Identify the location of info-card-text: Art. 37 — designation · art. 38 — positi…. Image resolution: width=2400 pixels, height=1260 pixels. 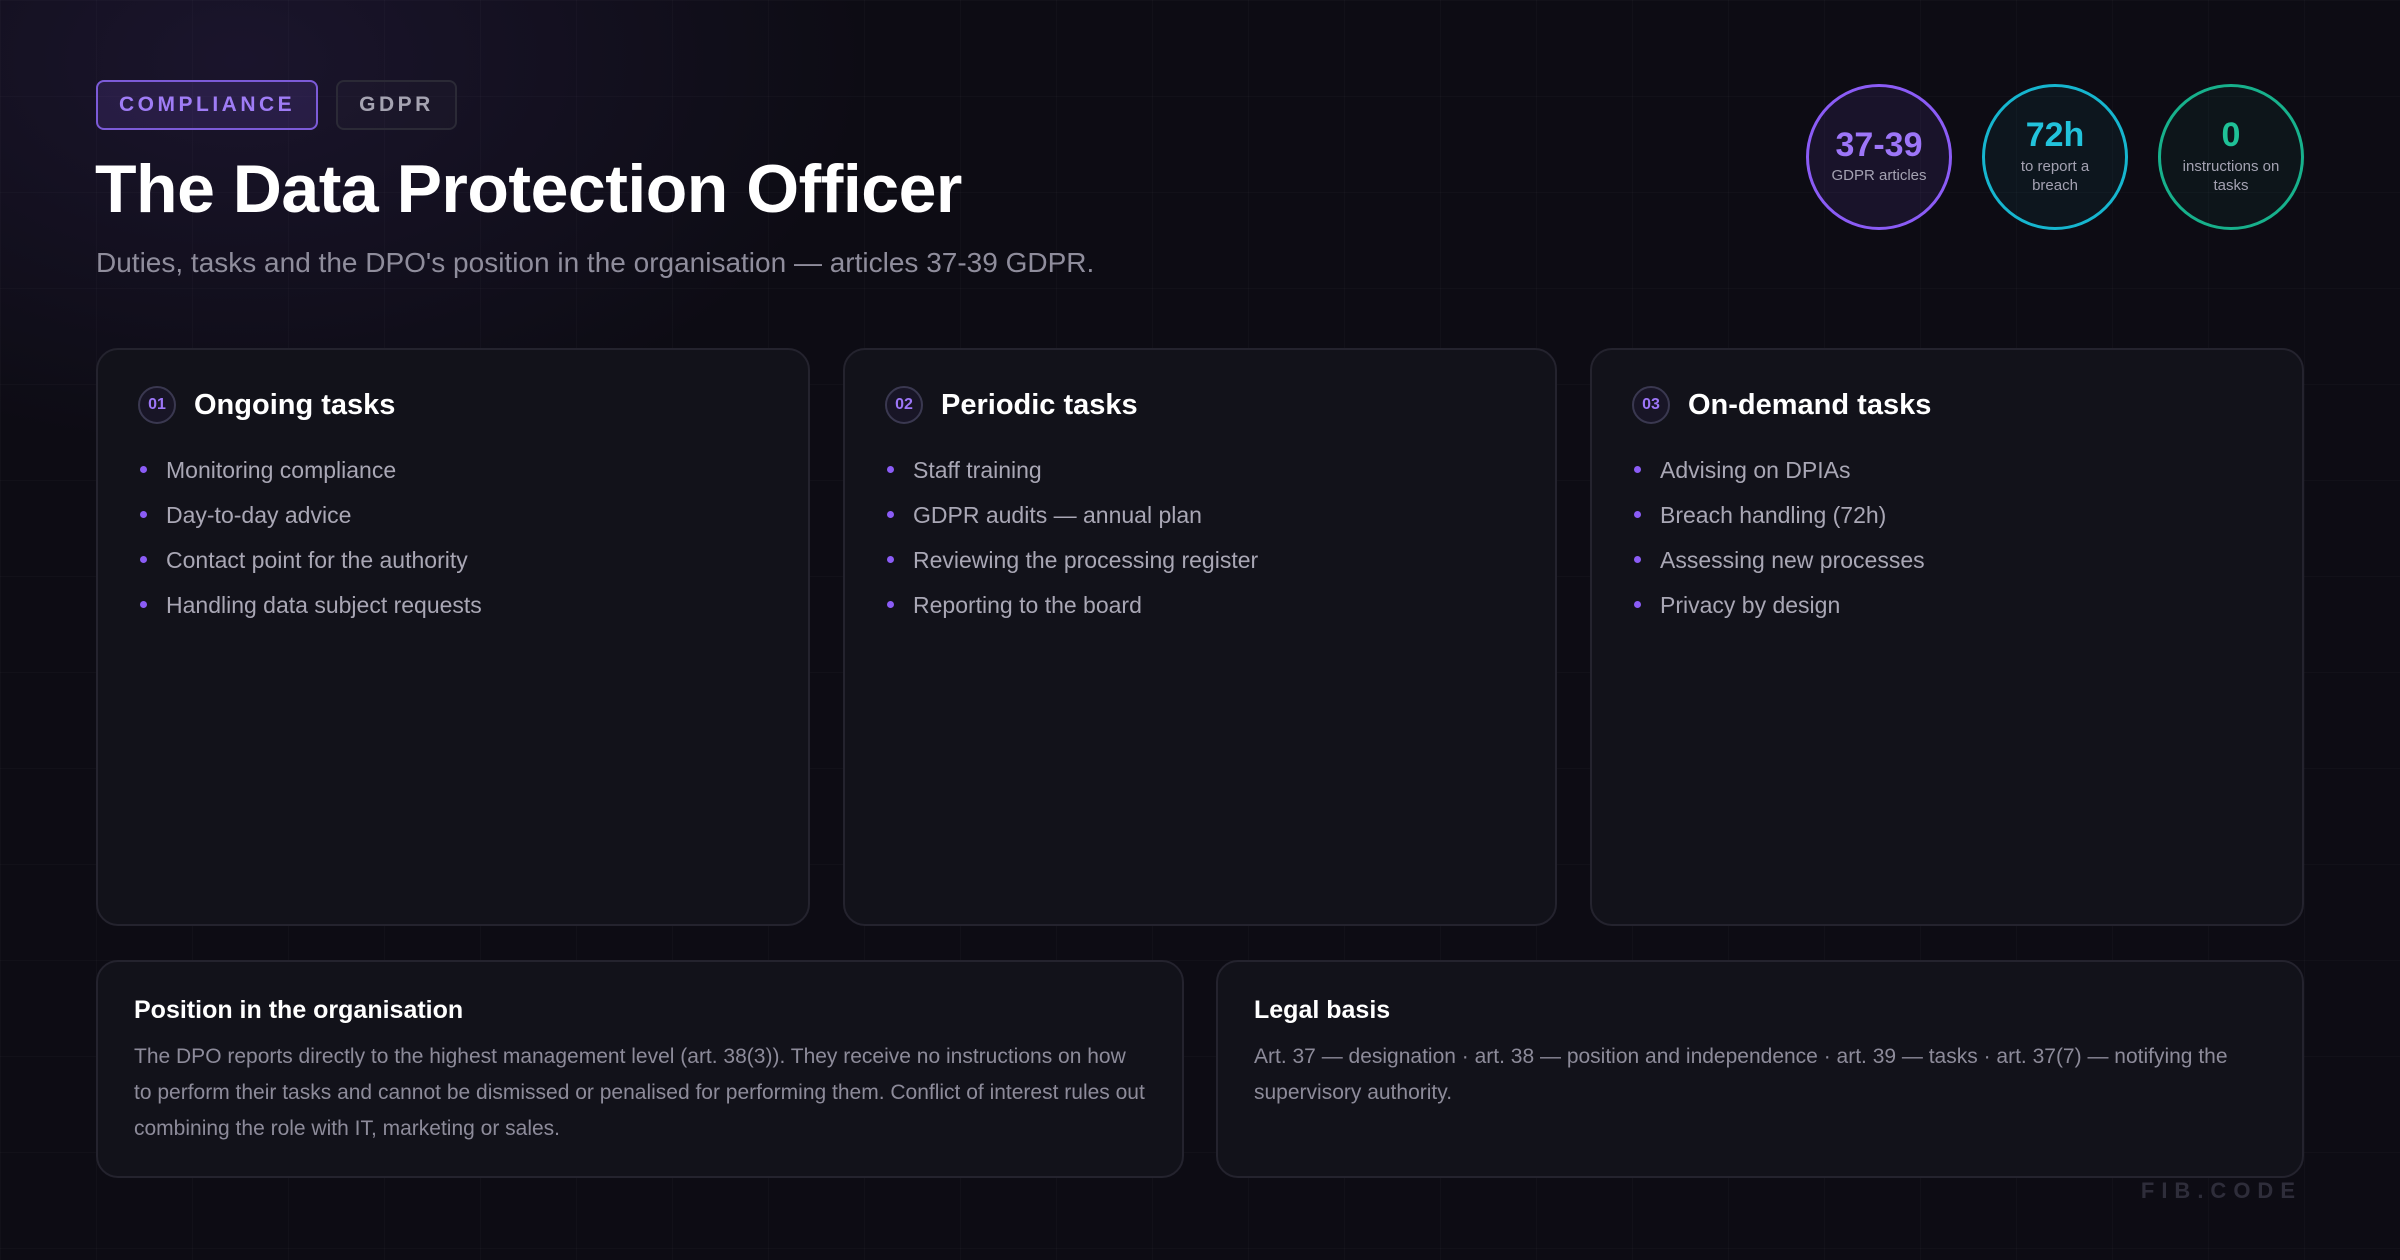
(1741, 1074).